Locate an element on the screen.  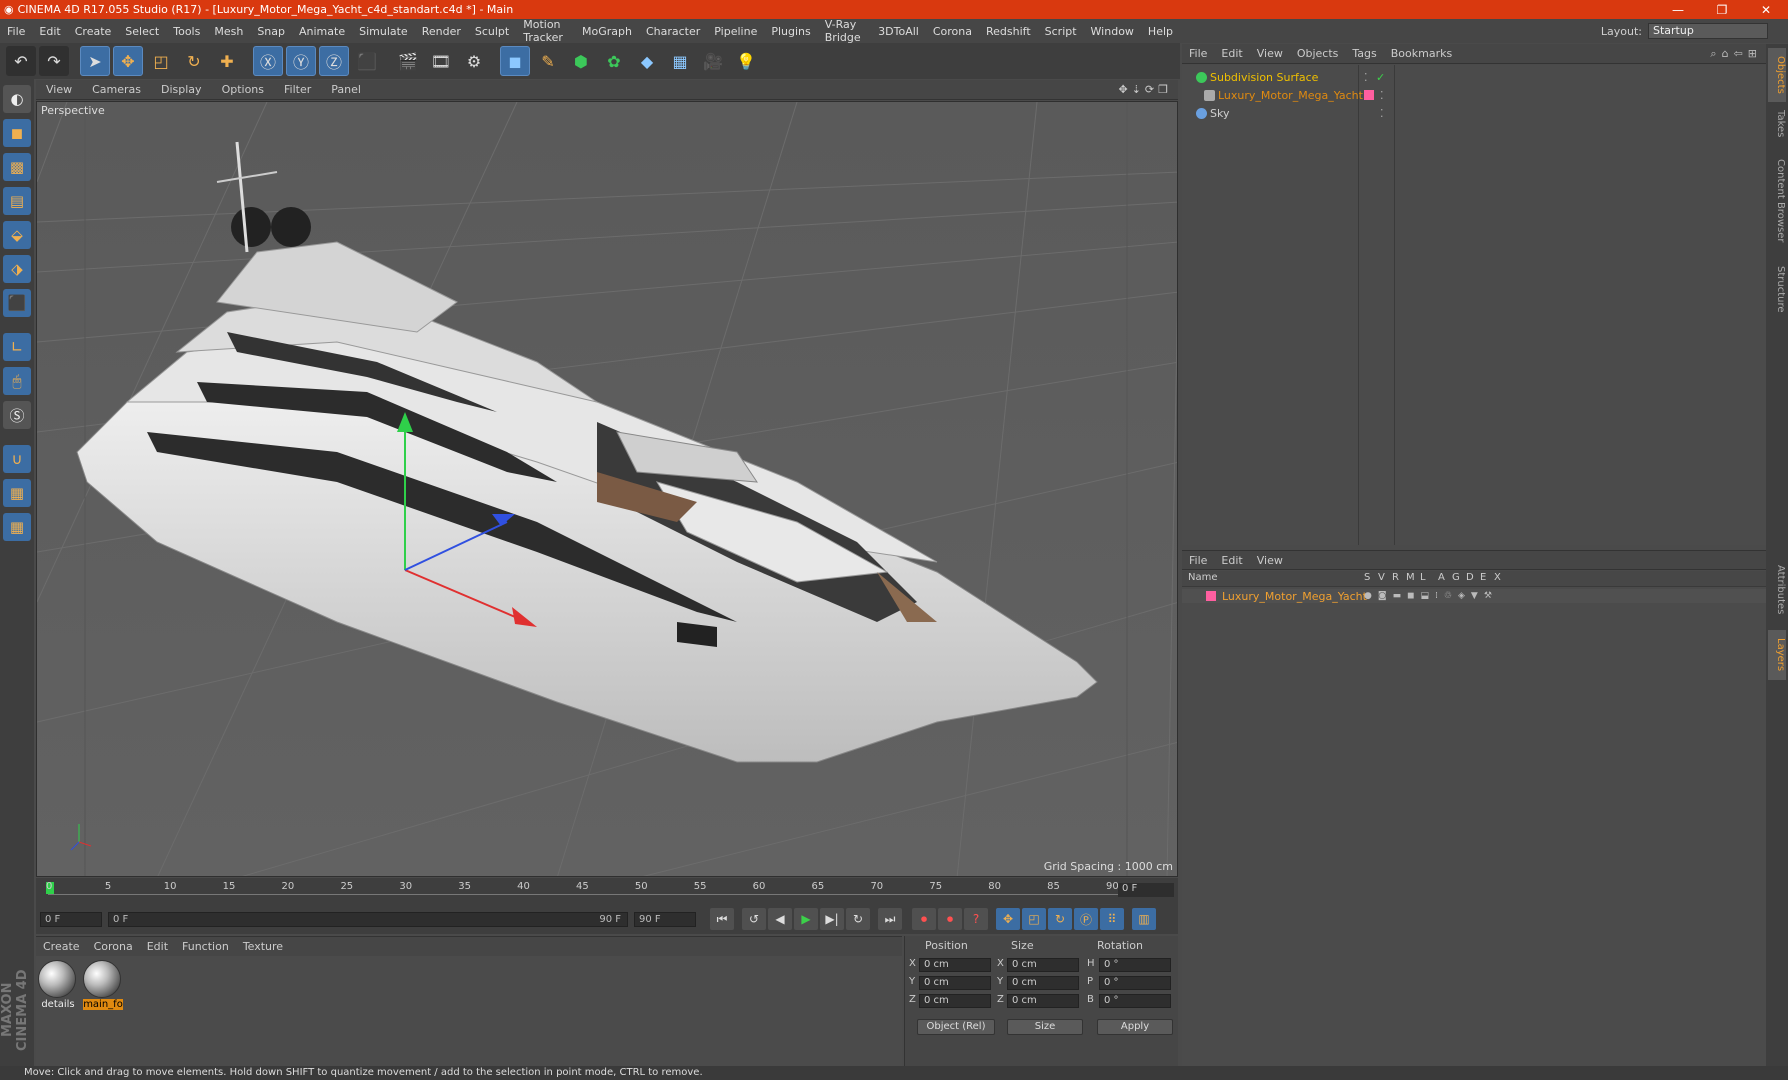
tab-content-browser: Content Browser is located at coordinates (1777, 201).